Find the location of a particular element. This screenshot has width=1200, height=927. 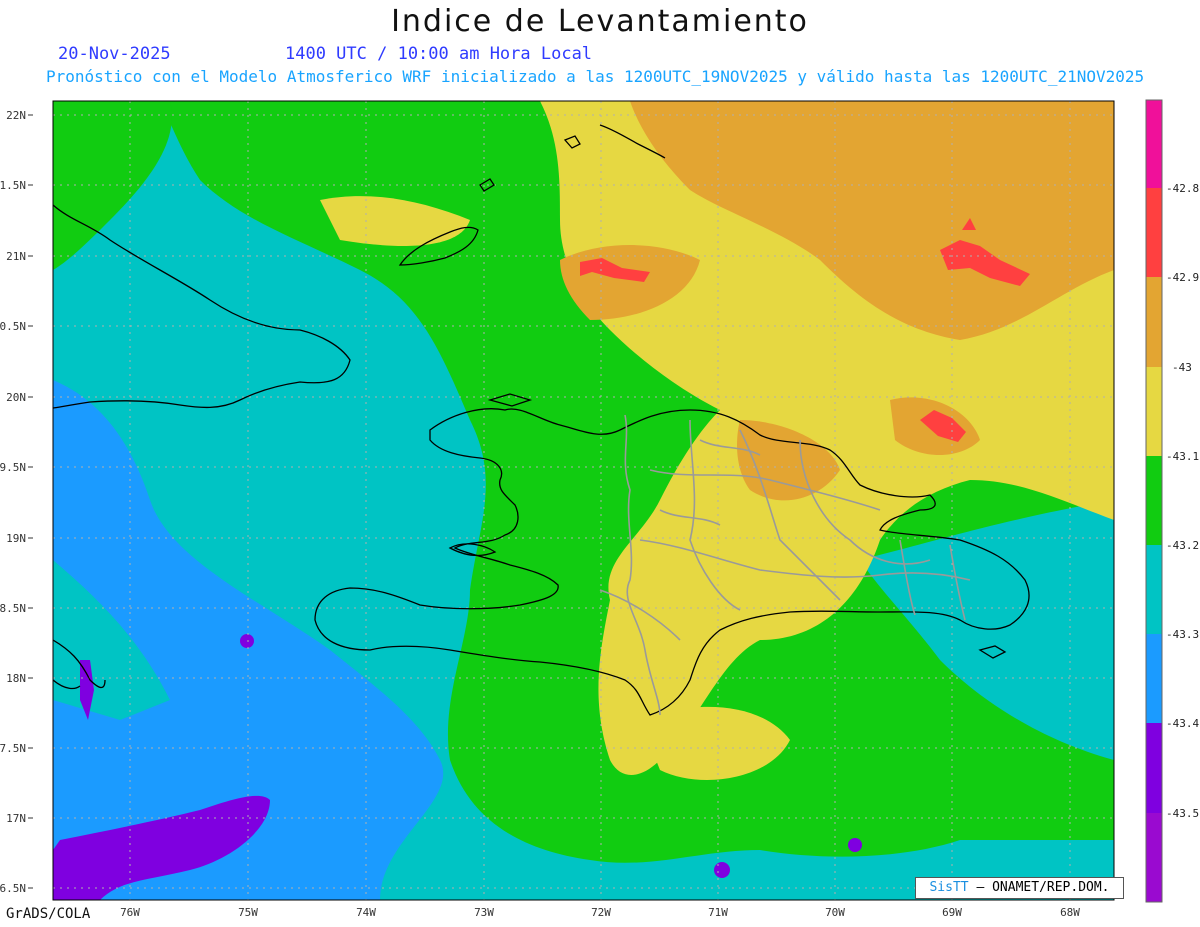

lon-label: 76W is located at coordinates (130, 912).